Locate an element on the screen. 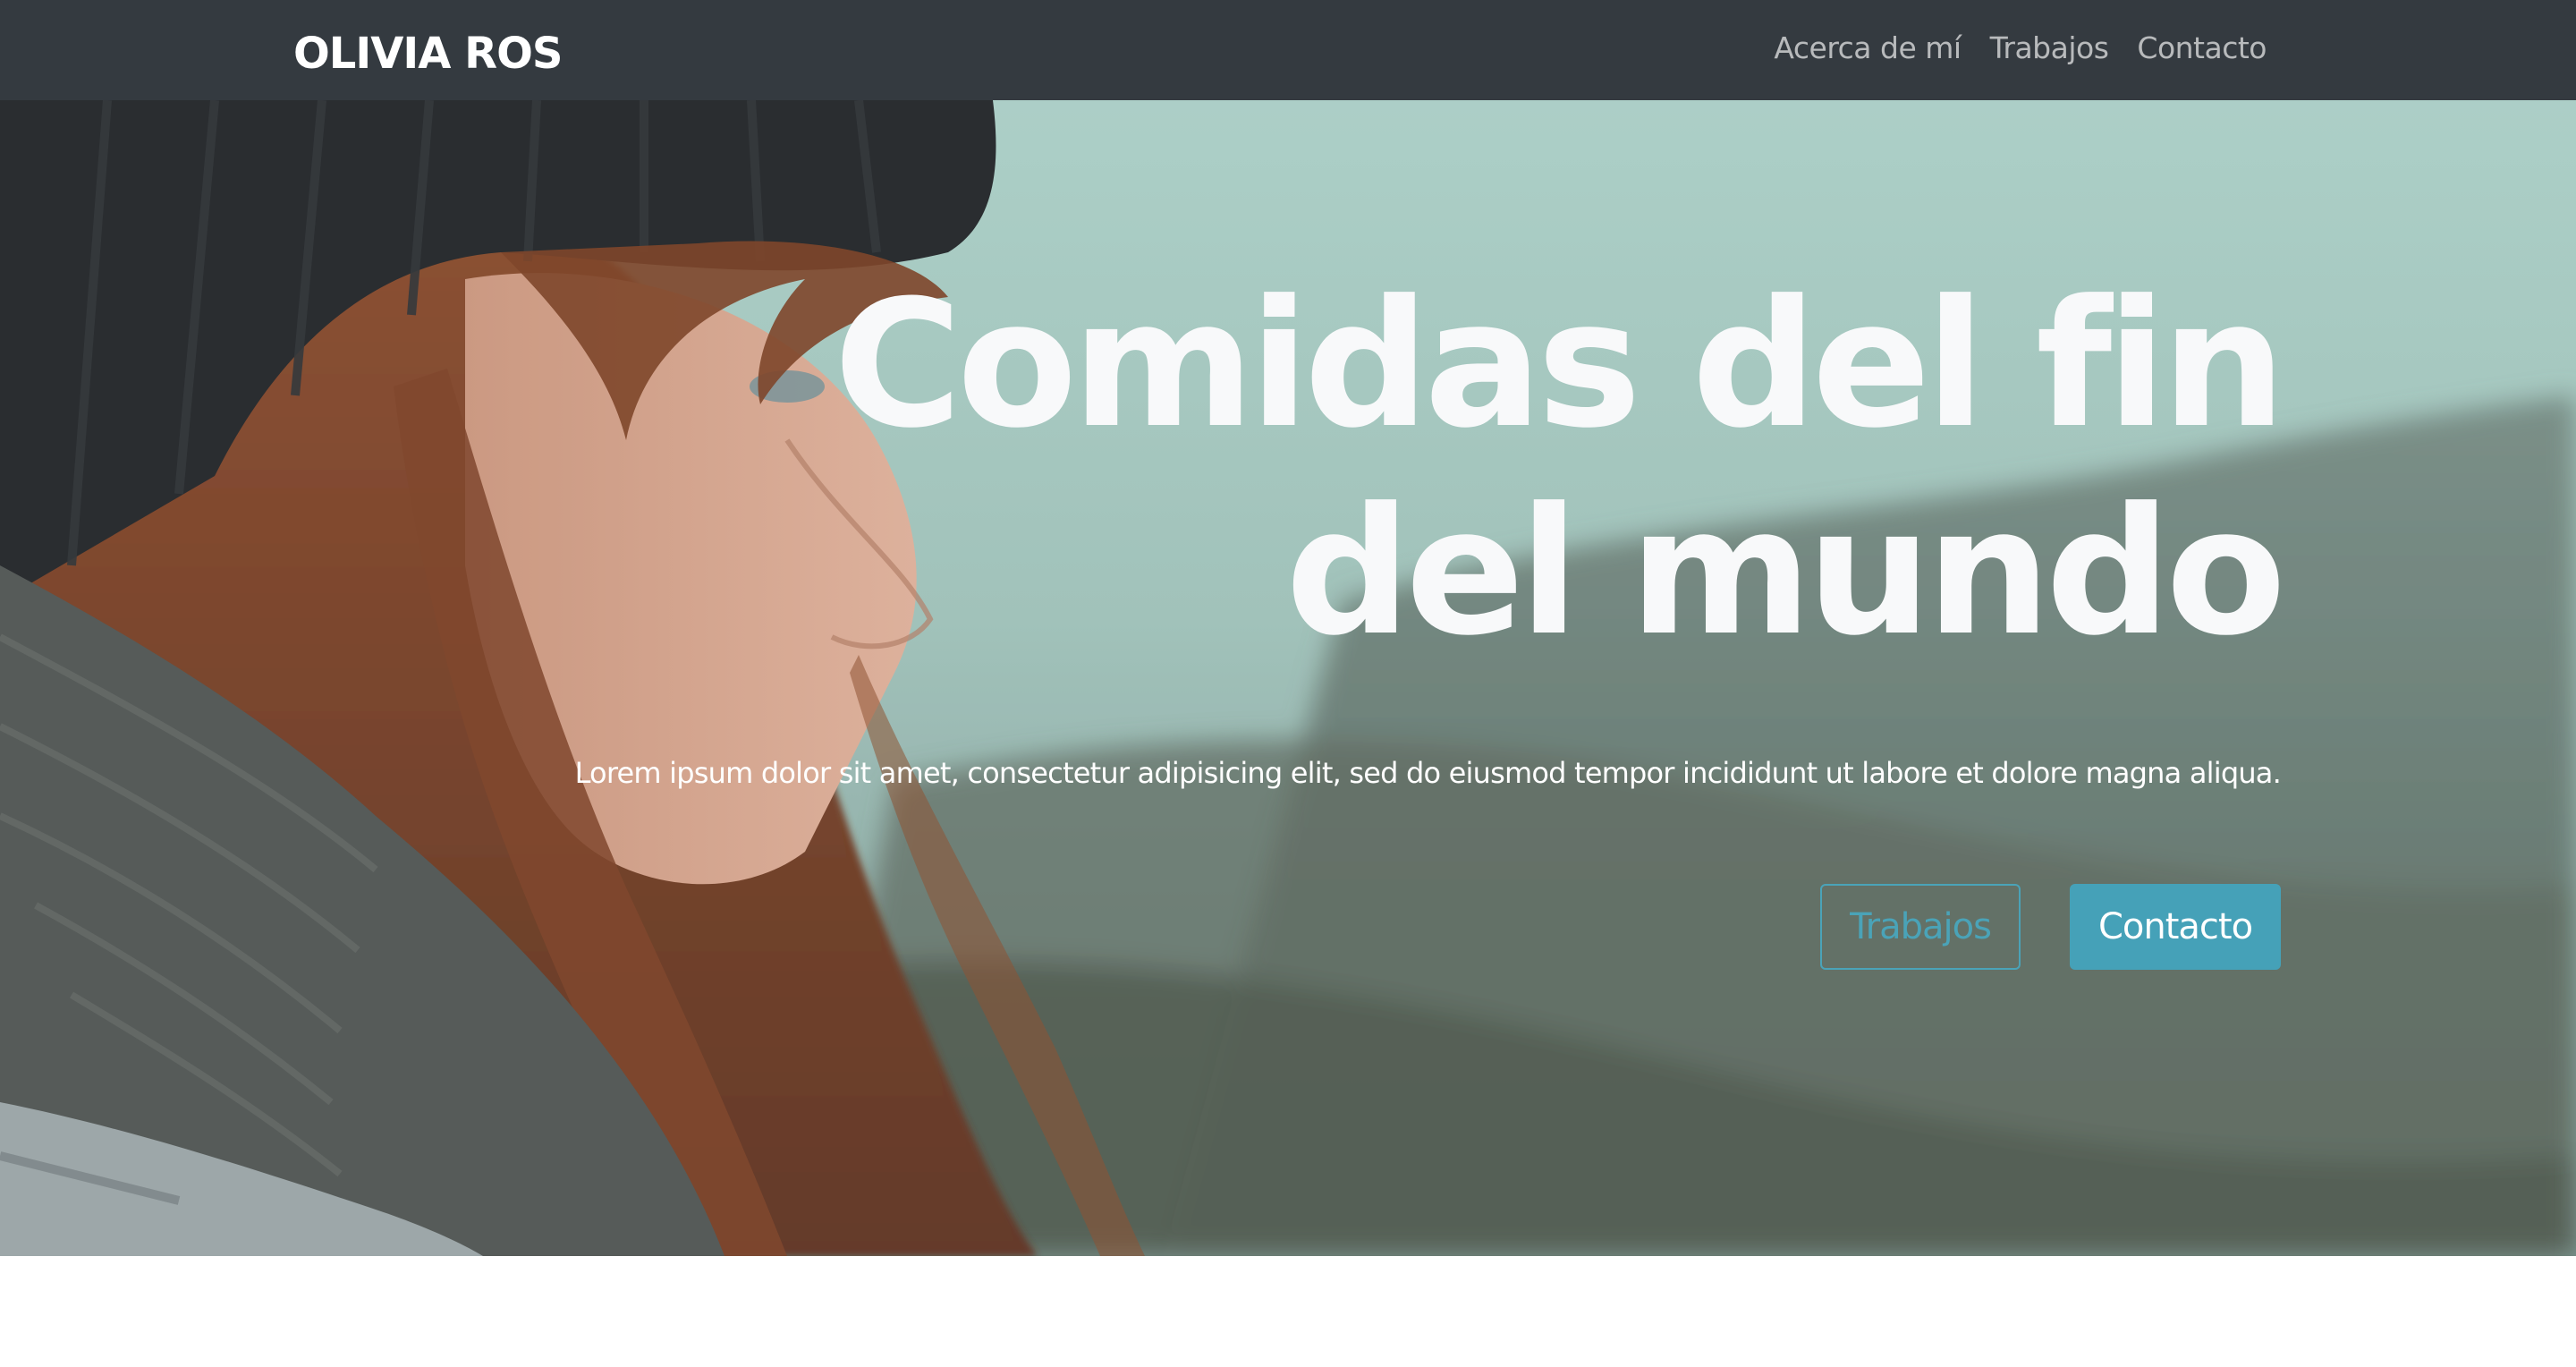 The height and width of the screenshot is (1367, 2576). nav-link-acerca: Acerca de mí is located at coordinates (1868, 48).